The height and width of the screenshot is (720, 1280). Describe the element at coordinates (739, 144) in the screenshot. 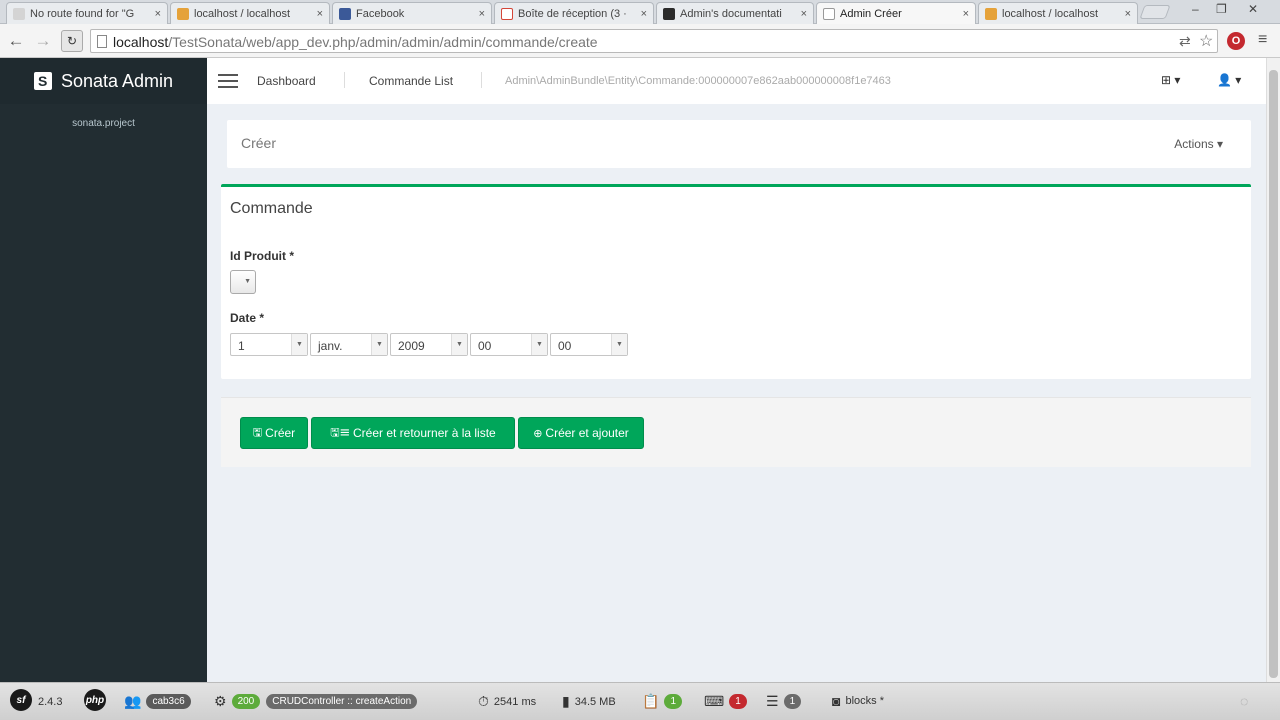

I see `page-header: Créer Actions ▾` at that location.